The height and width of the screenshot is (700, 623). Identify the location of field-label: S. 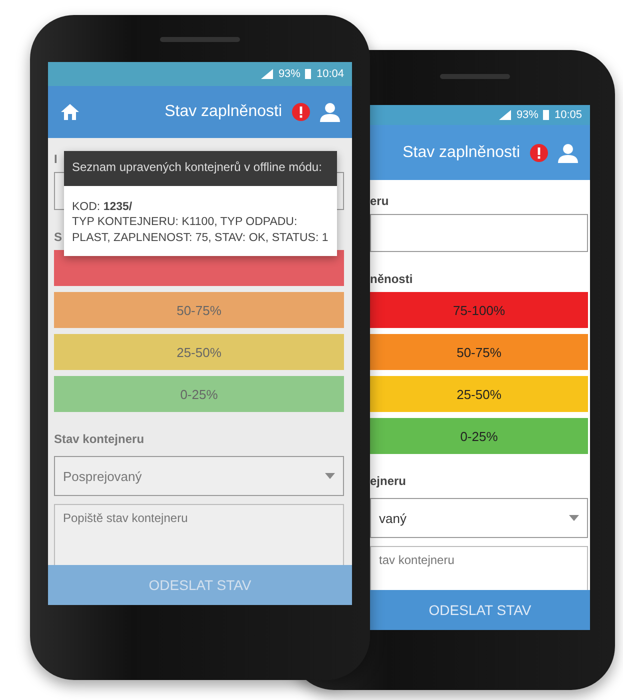
(58, 237).